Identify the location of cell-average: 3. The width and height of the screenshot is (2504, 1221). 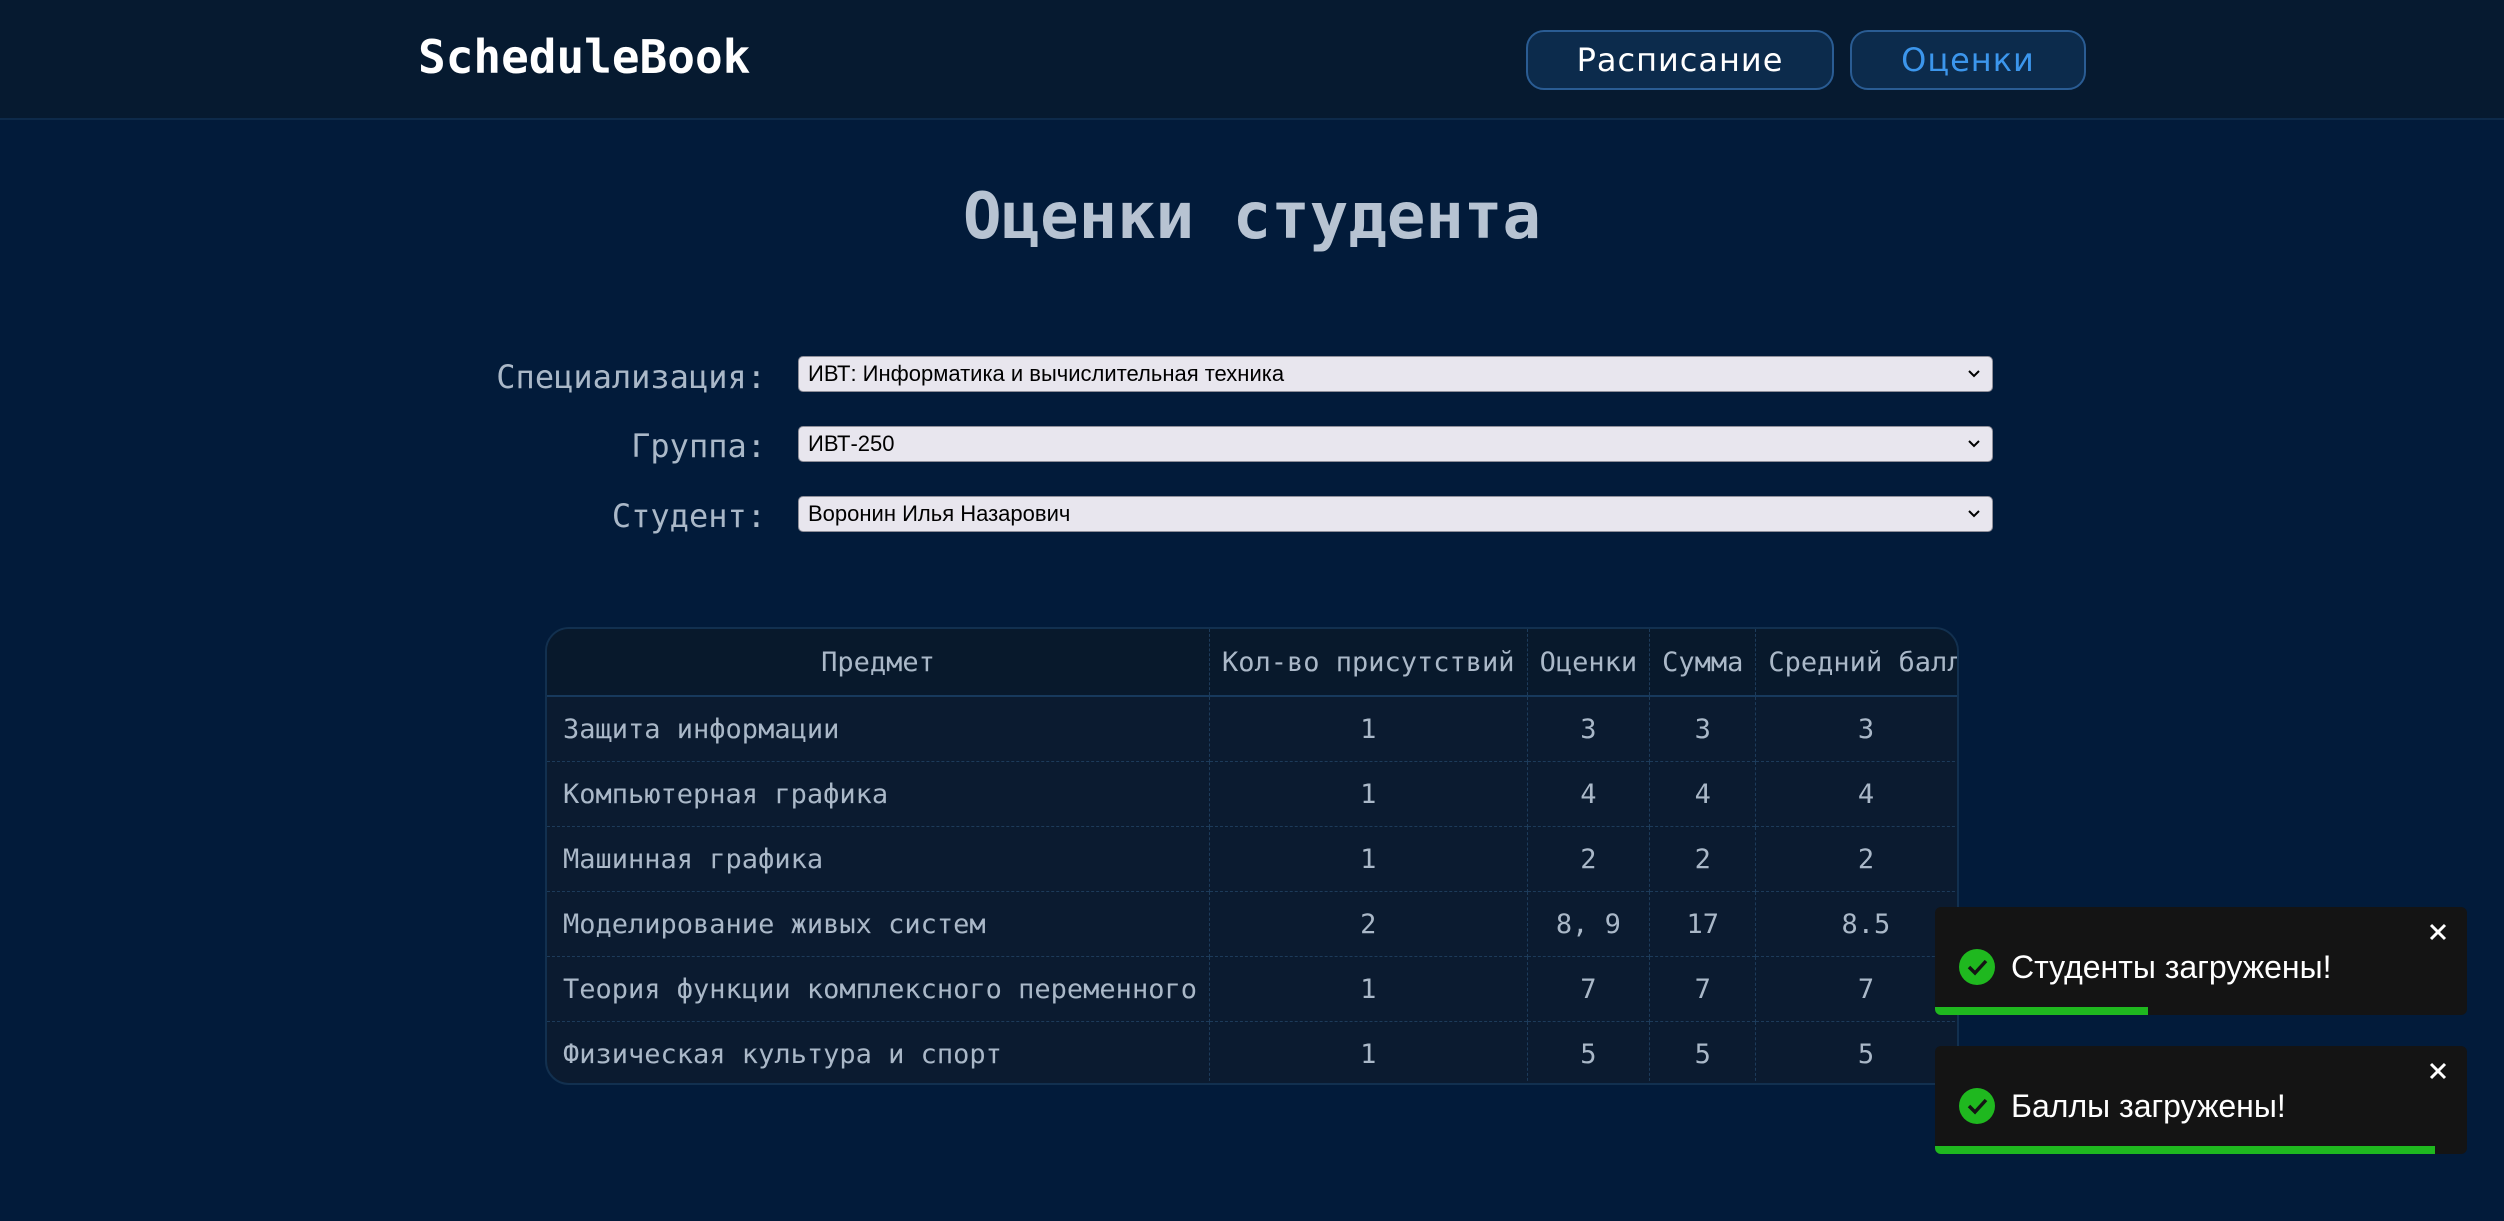
(1856, 728).